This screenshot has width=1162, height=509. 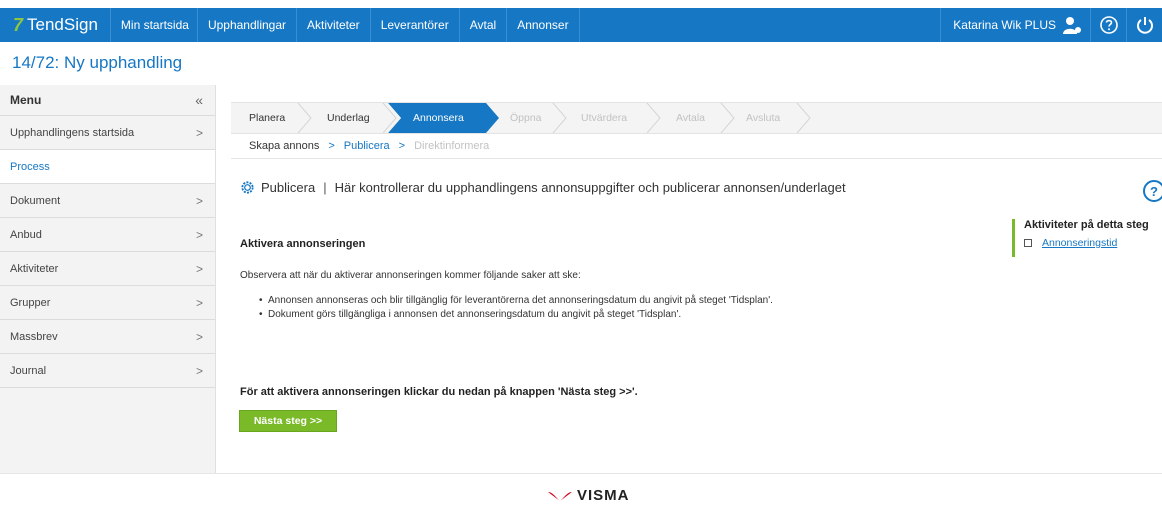 I want to click on help-circle-icon, so click(x=1108, y=25).